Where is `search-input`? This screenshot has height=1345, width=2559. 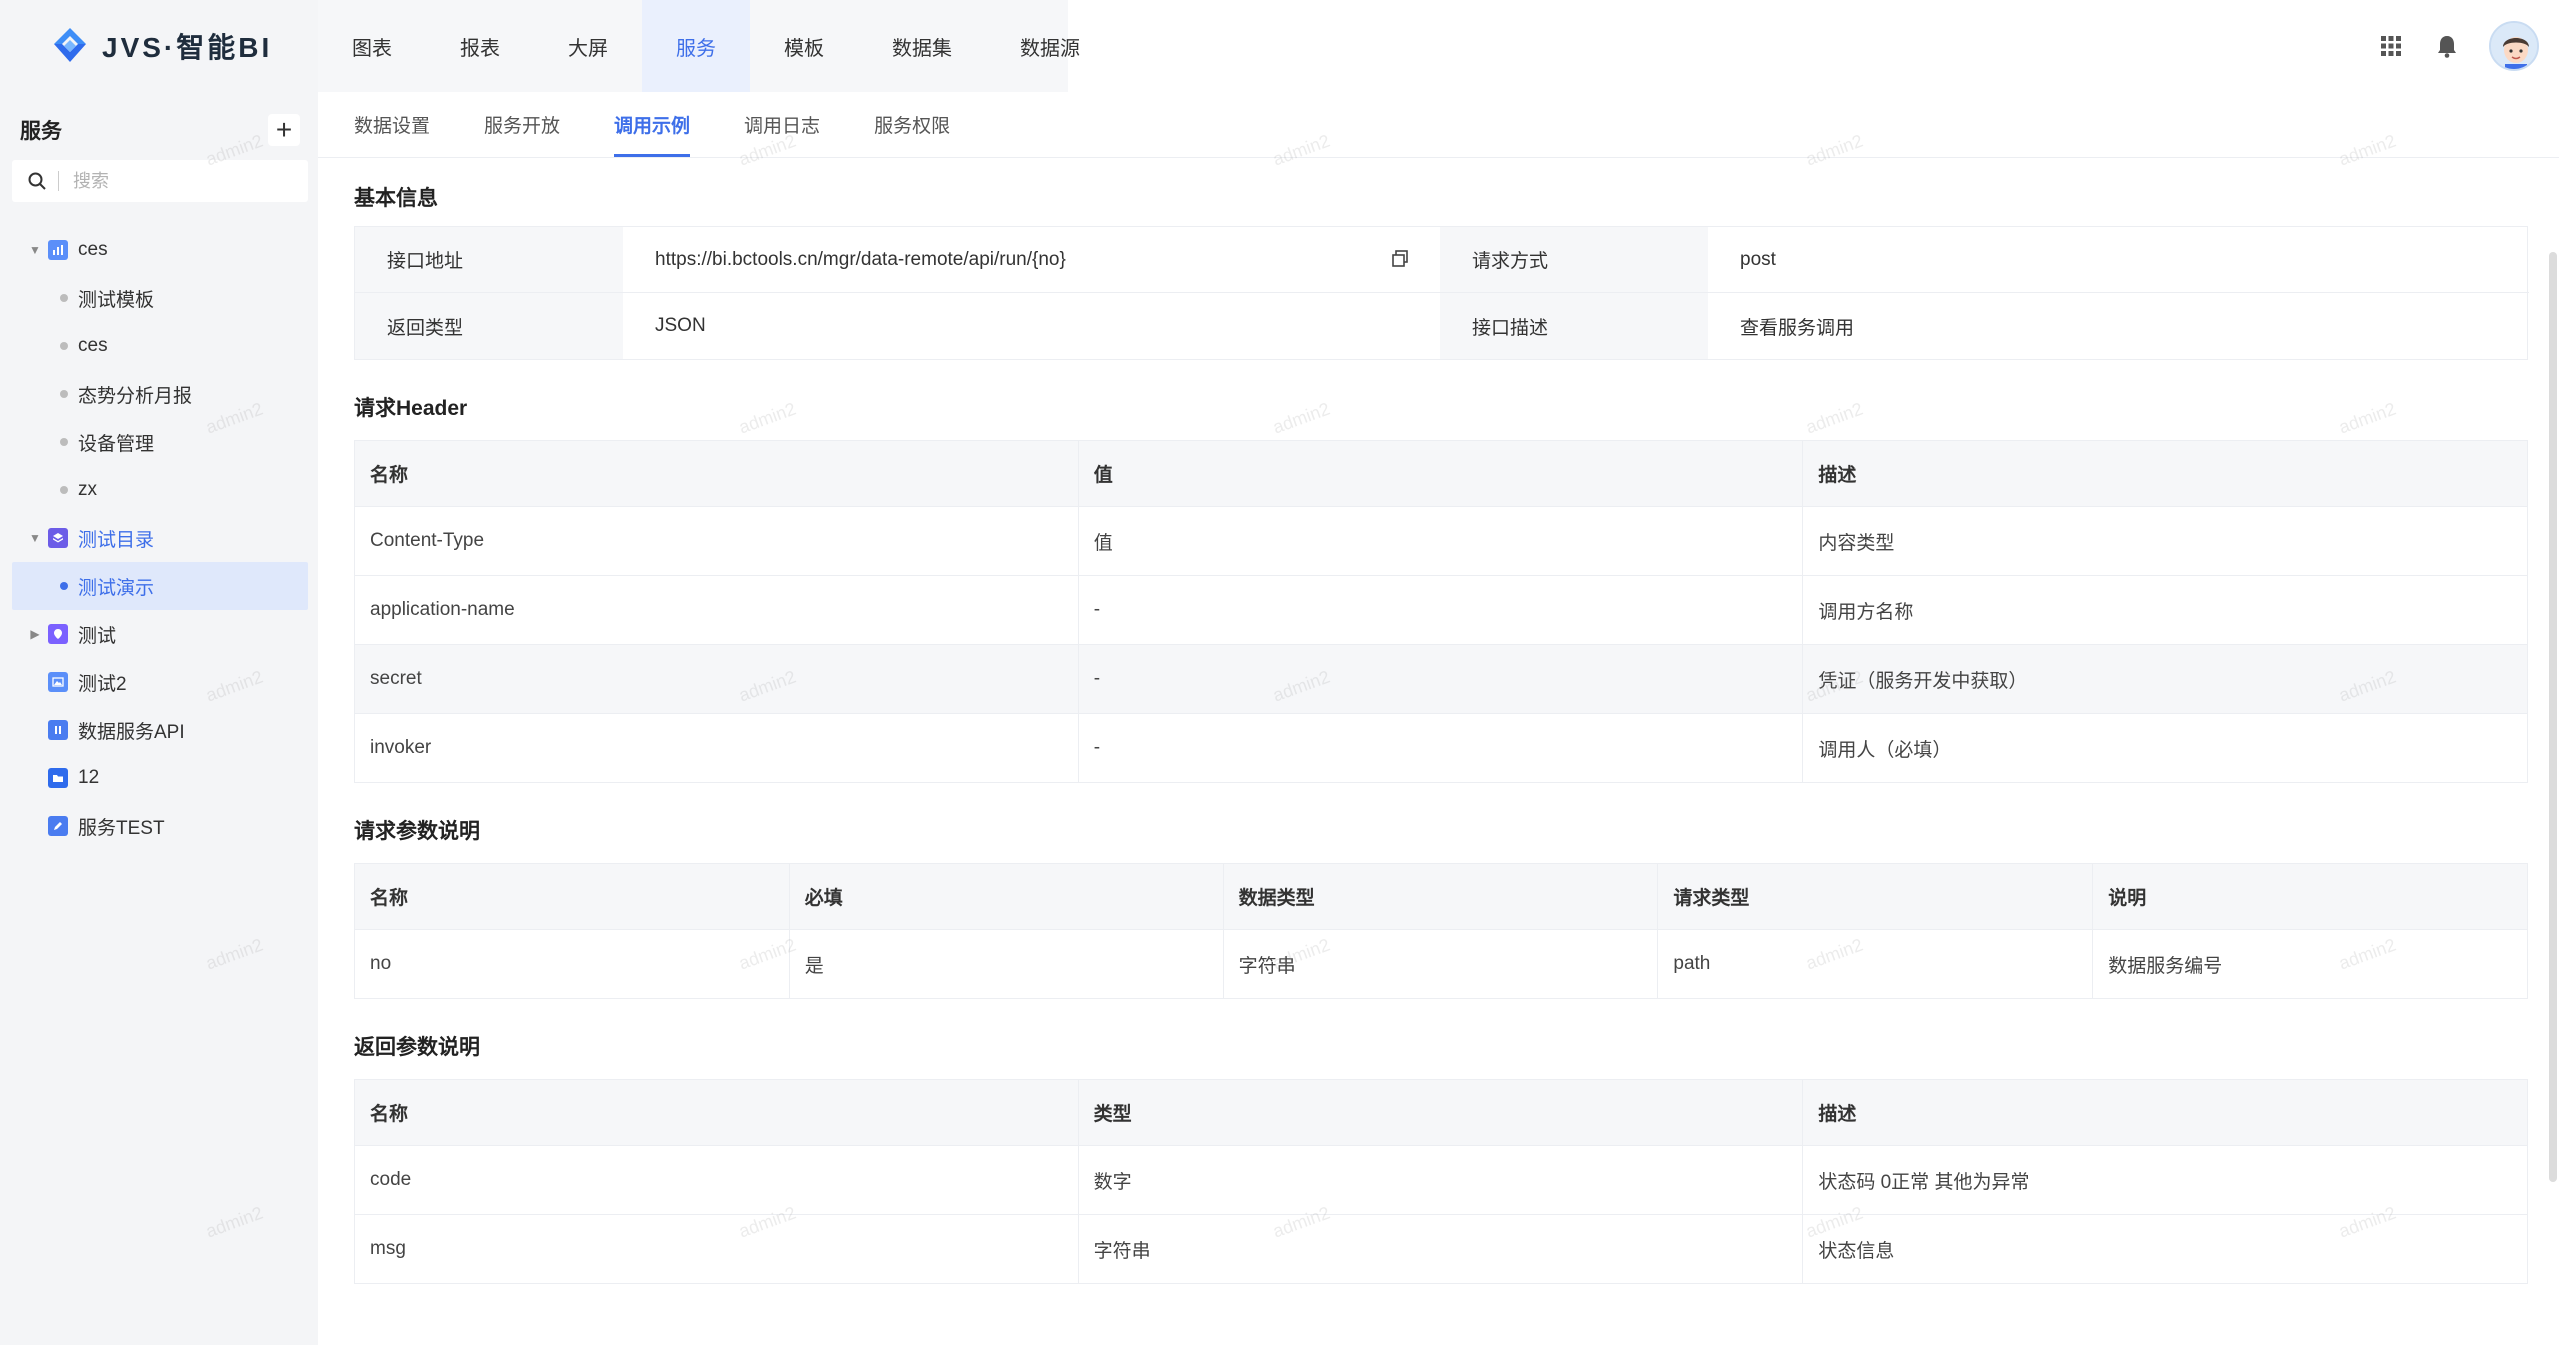
search-input is located at coordinates (173, 181).